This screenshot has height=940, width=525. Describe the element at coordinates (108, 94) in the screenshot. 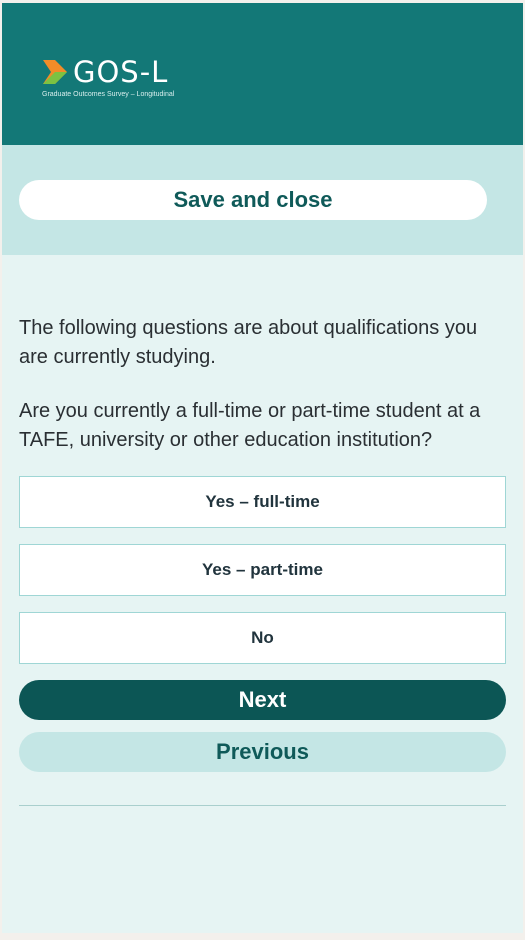

I see `logo-subtitle: Graduate Outcomes Survey – Longitudinal` at that location.